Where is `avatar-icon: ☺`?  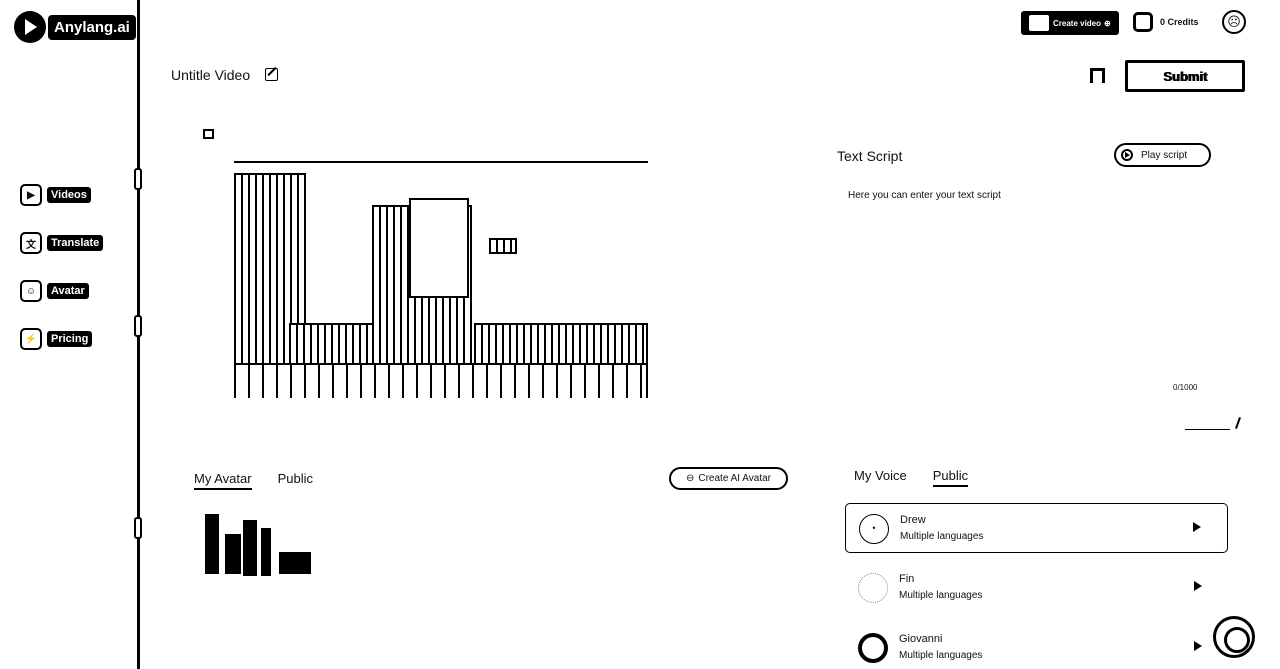 avatar-icon: ☺ is located at coordinates (31, 291).